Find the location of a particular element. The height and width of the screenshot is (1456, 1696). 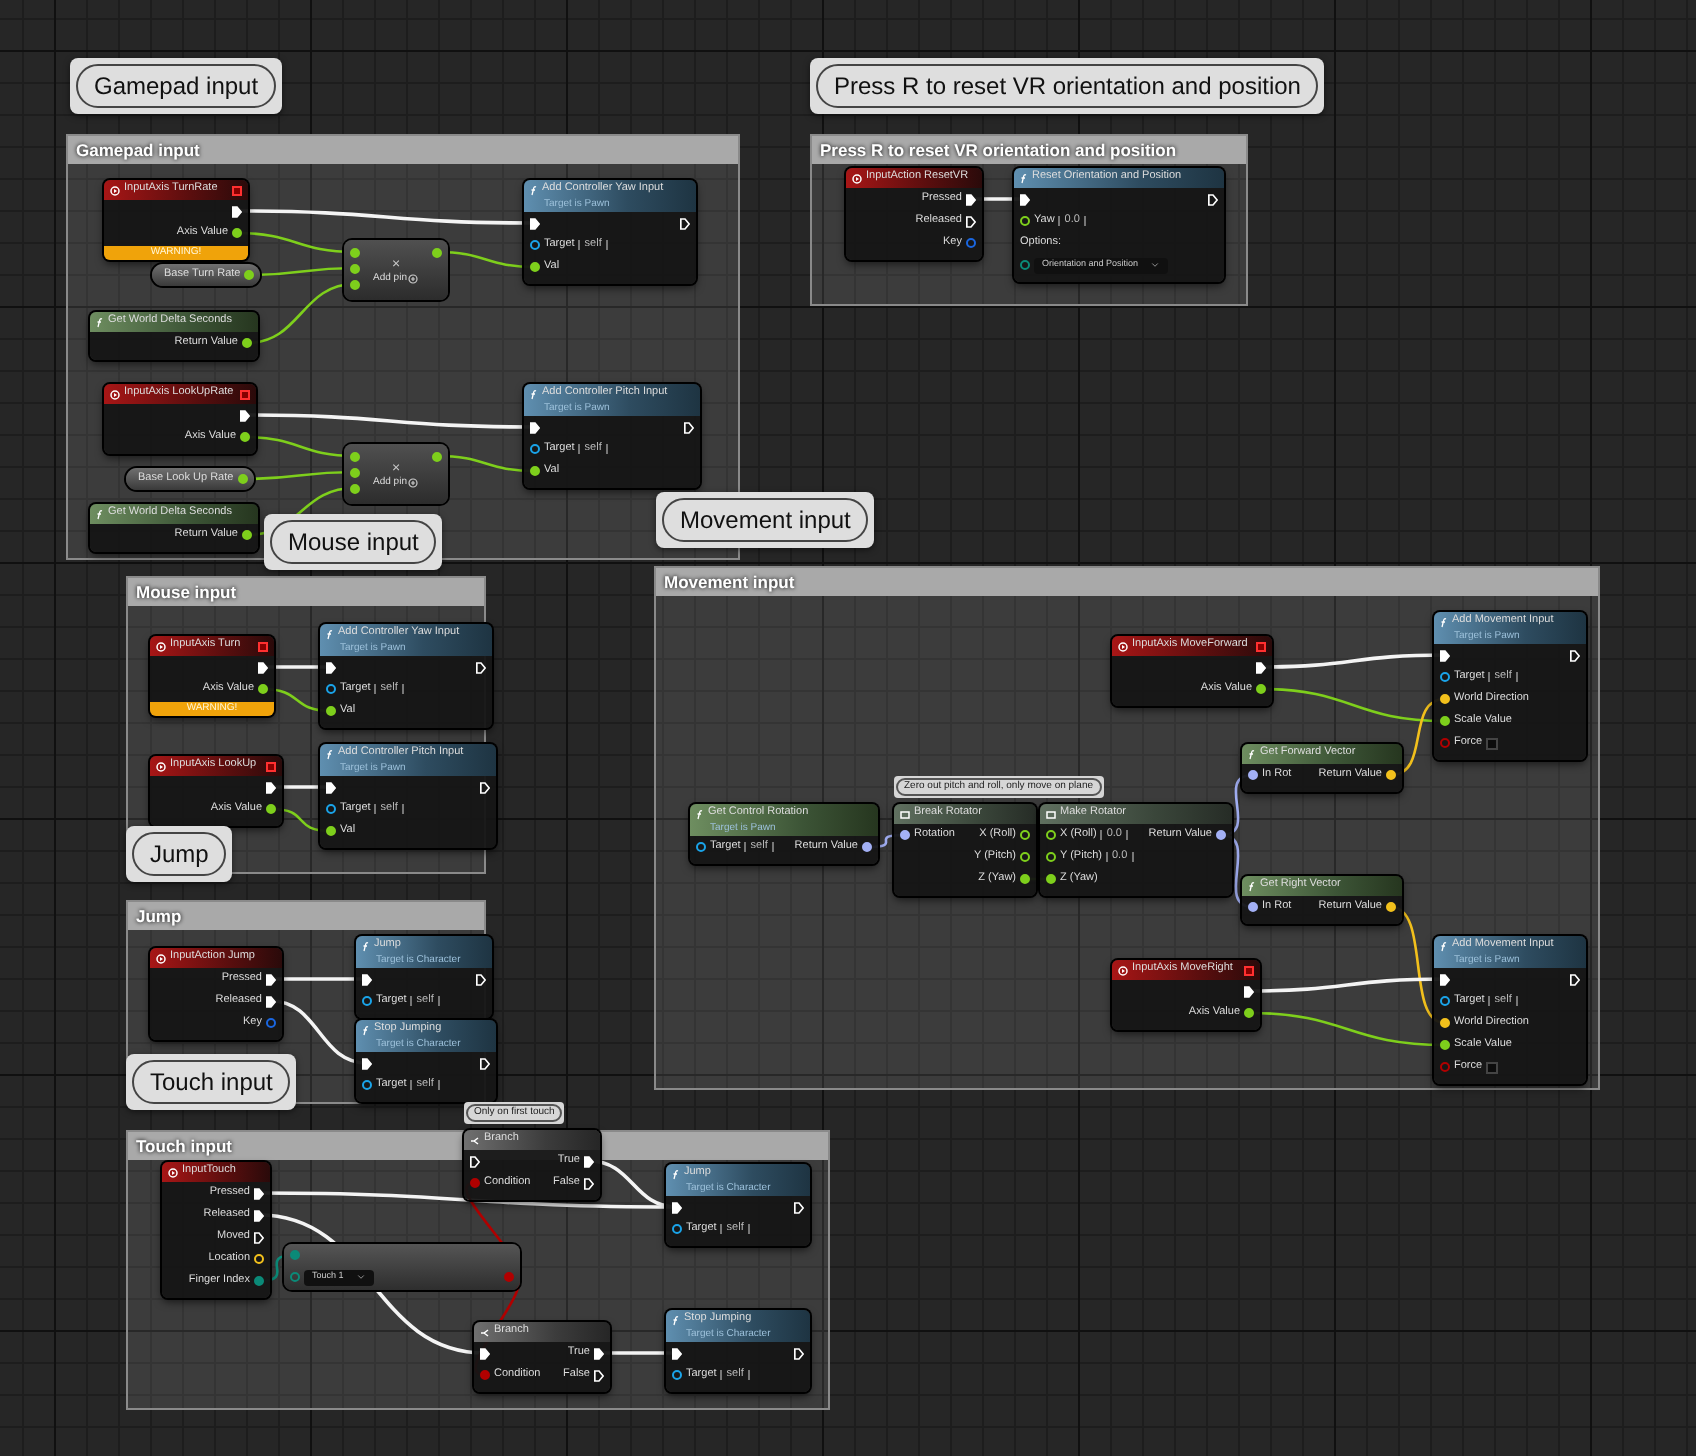

comment-text: Press R to reset VR orientation and position is located at coordinates (1067, 86).